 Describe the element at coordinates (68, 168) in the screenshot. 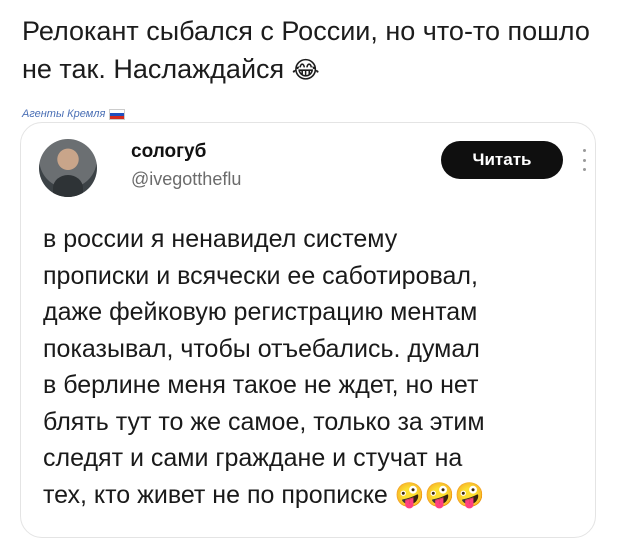

I see `avatar` at that location.